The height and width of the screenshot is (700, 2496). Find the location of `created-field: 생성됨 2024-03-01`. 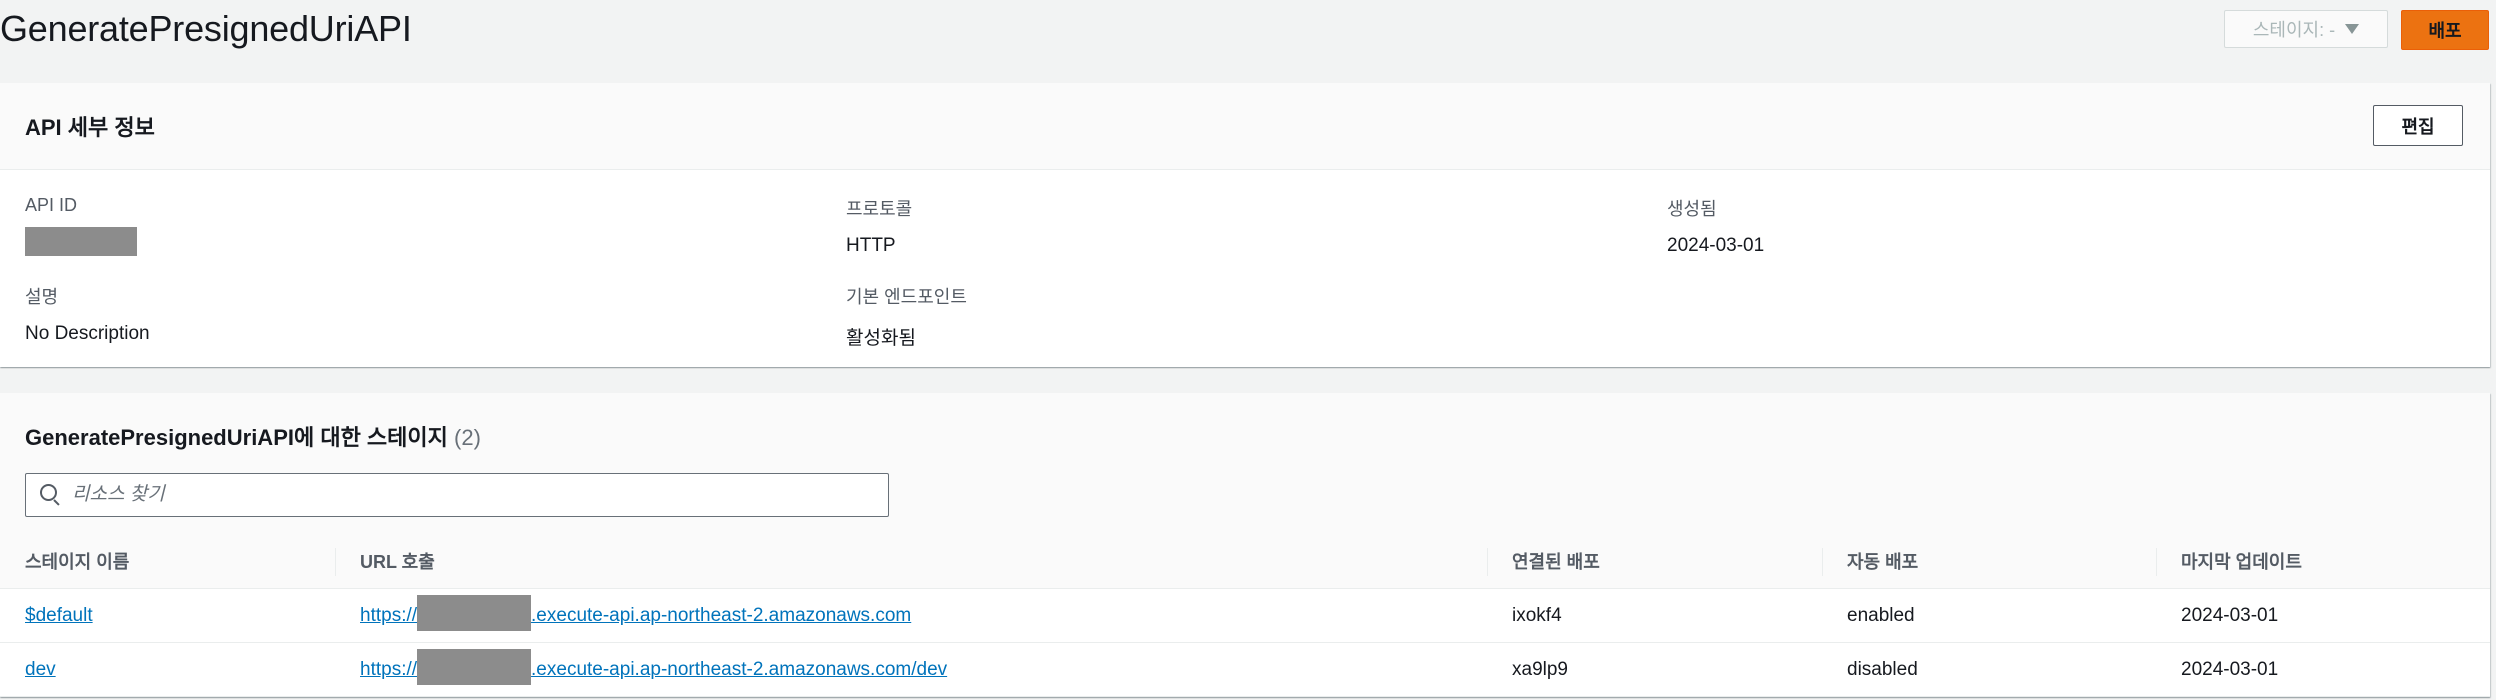

created-field: 생성됨 2024-03-01 is located at coordinates (1715, 226).